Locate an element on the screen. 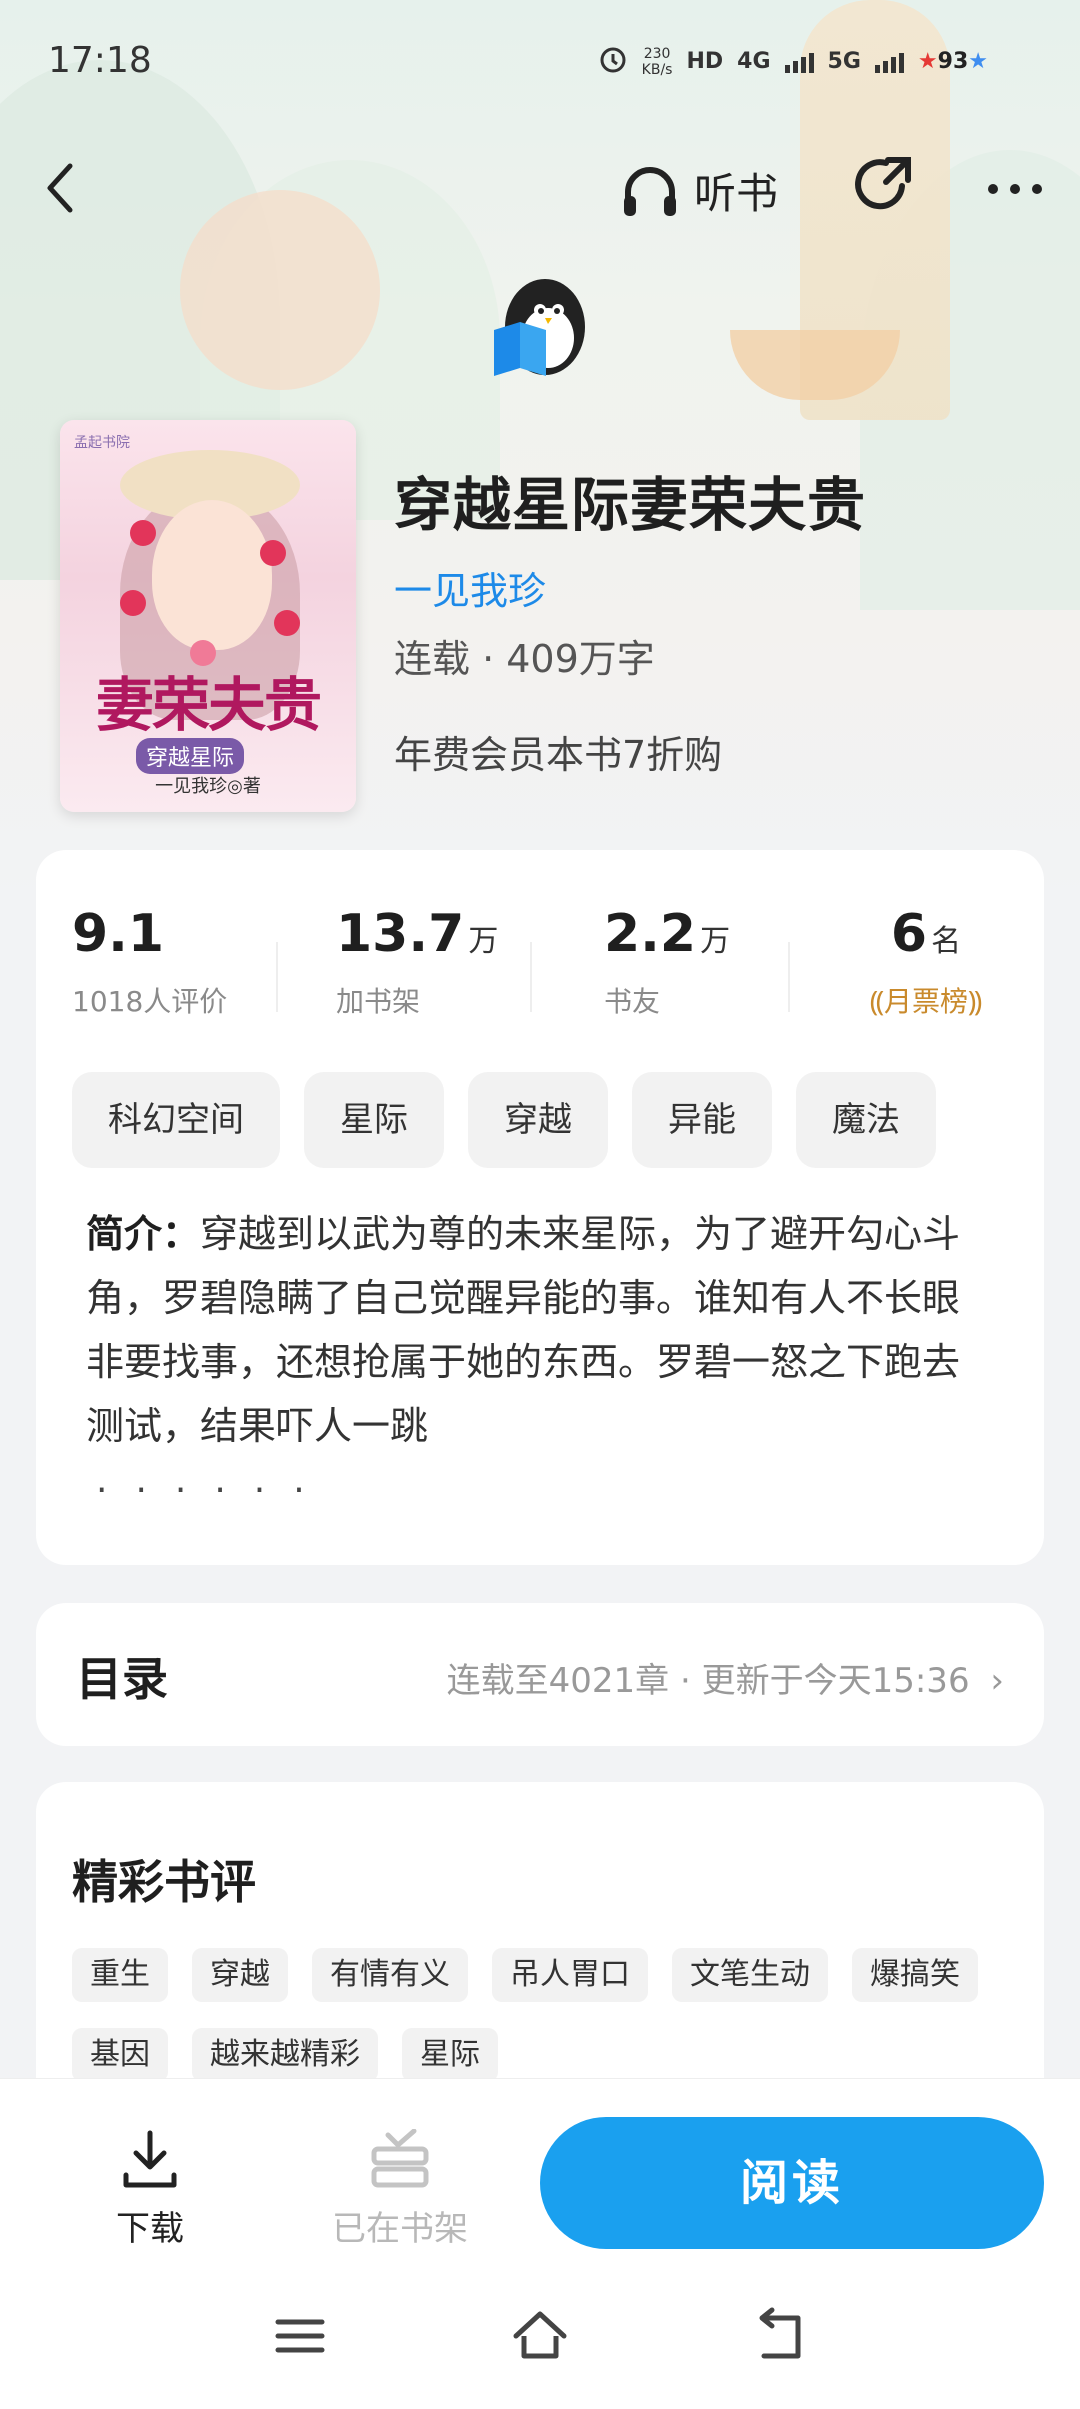  intro-expand-ellipsis: ······ is located at coordinates (214, 1490).